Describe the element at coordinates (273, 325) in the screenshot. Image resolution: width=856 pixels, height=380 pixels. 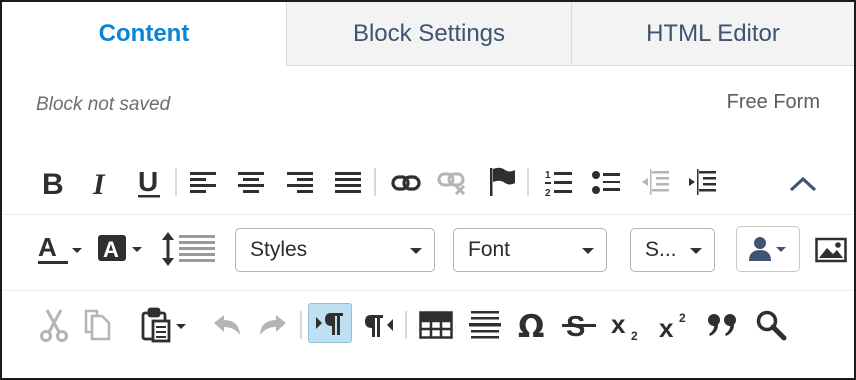
I see `redo-icon` at that location.